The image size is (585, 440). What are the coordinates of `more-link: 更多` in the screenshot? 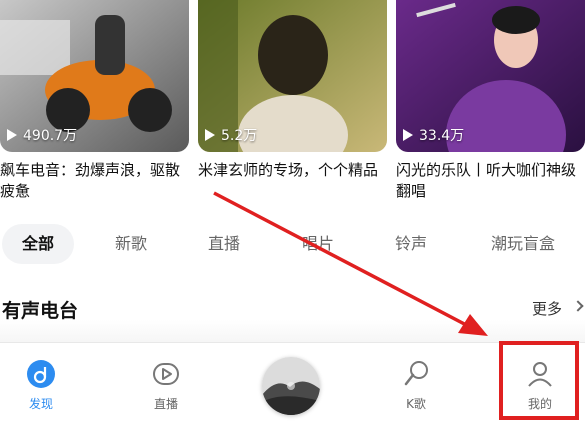 It's located at (547, 308).